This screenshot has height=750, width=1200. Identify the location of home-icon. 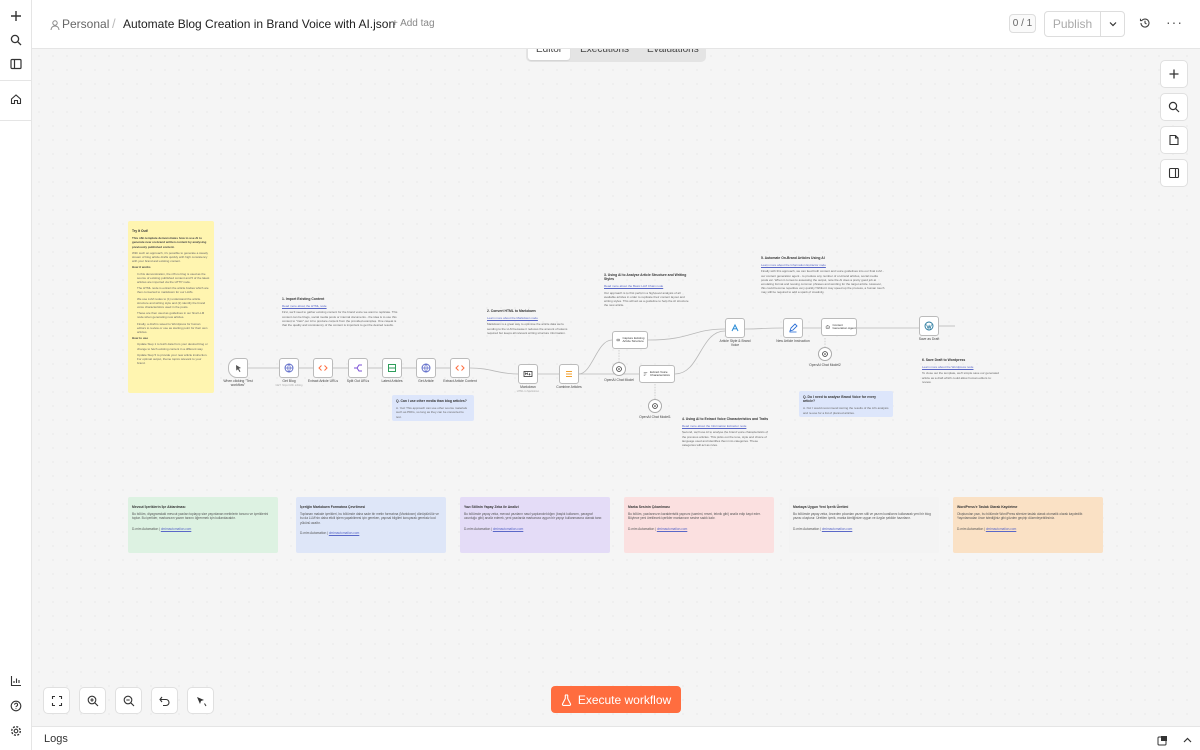
(16, 99).